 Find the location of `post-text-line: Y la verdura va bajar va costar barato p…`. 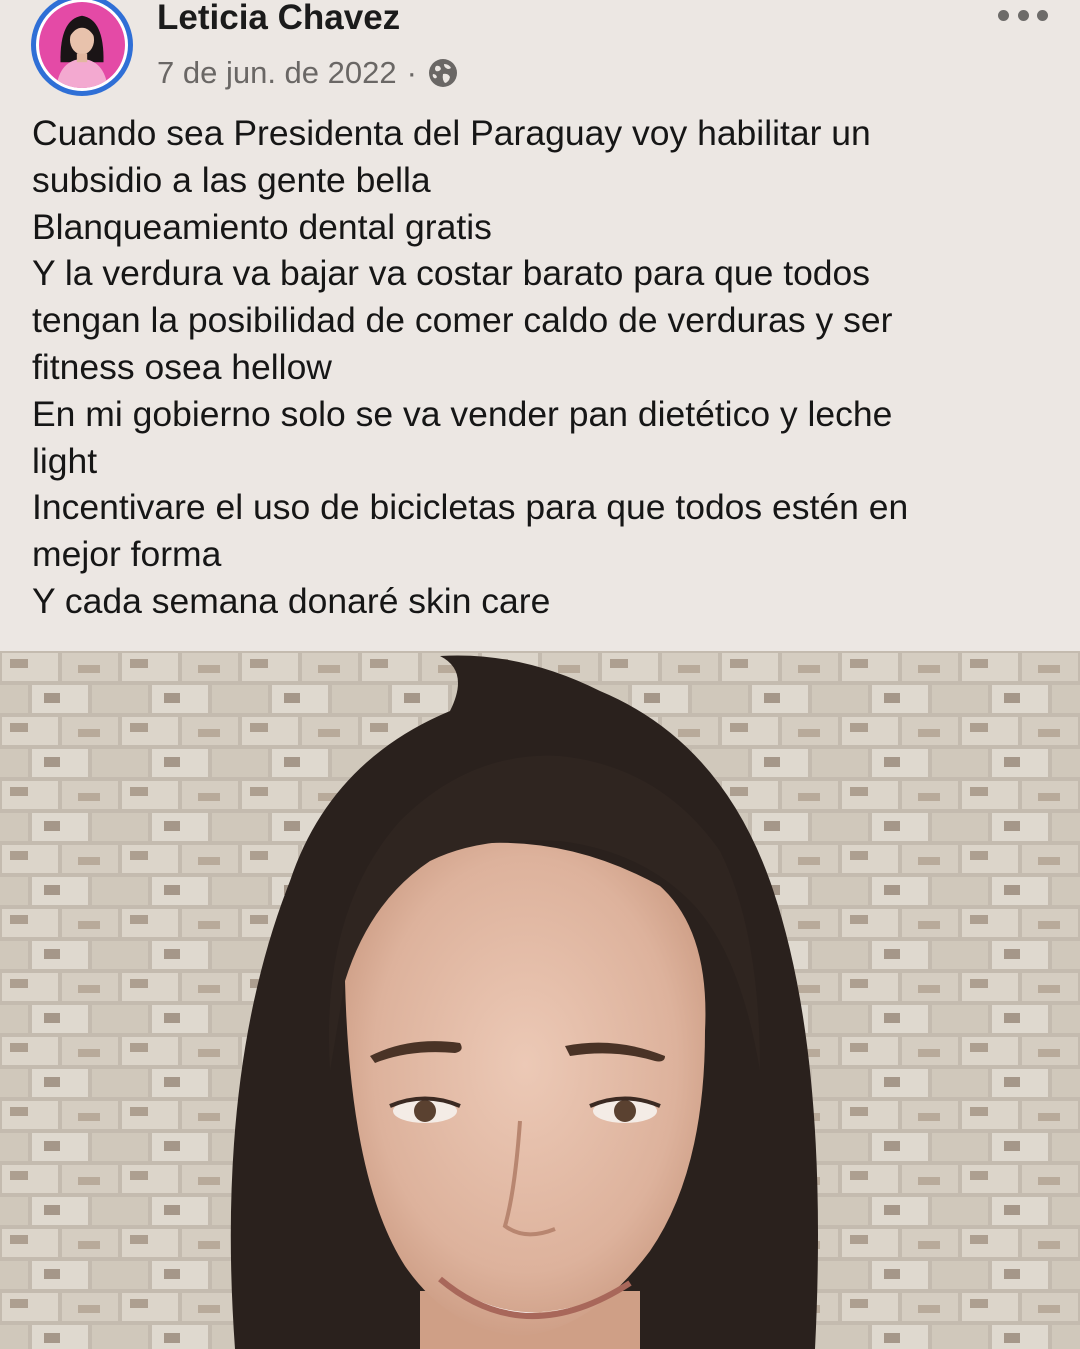

post-text-line: Y la verdura va bajar va costar barato p… is located at coordinates (451, 273).